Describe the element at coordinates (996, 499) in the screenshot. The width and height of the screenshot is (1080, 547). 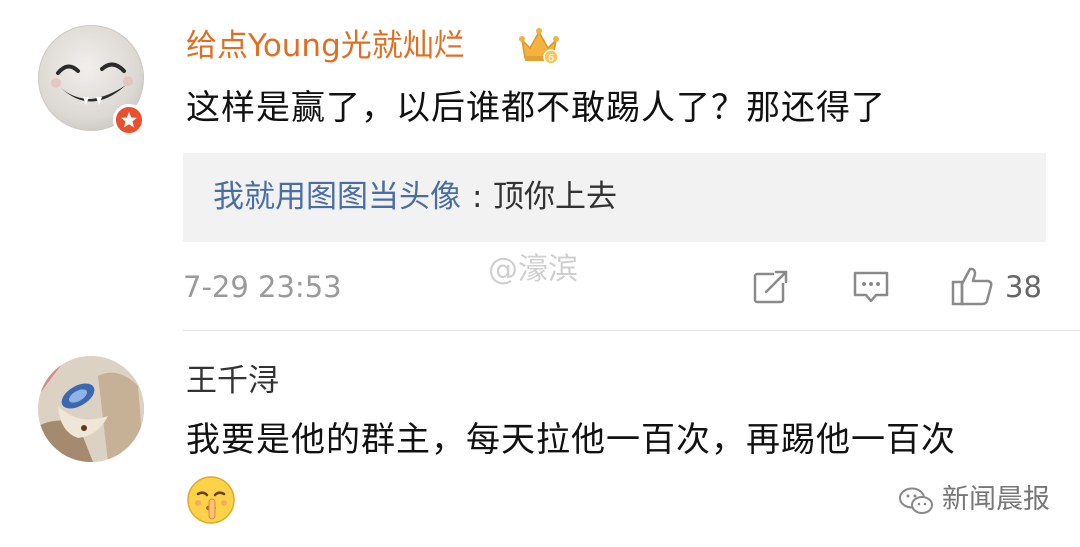
I see `footer-watermark-text: 新闻晨报` at that location.